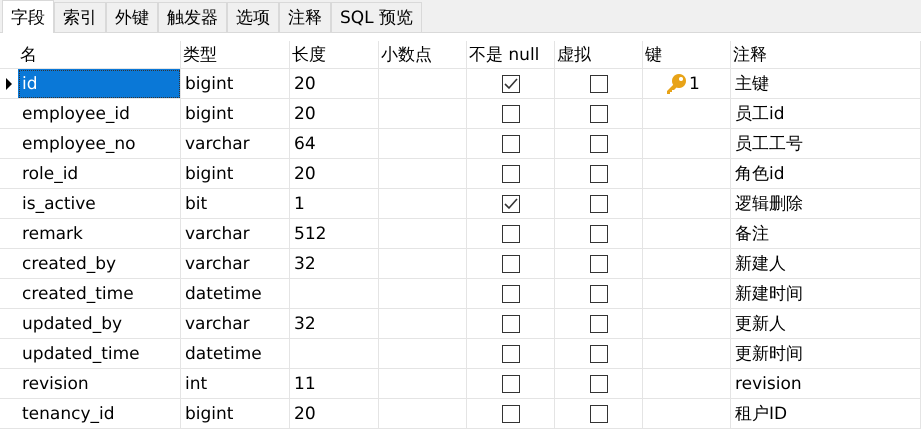 The image size is (921, 441). What do you see at coordinates (253, 17) in the screenshot?
I see `tab: 选项` at bounding box center [253, 17].